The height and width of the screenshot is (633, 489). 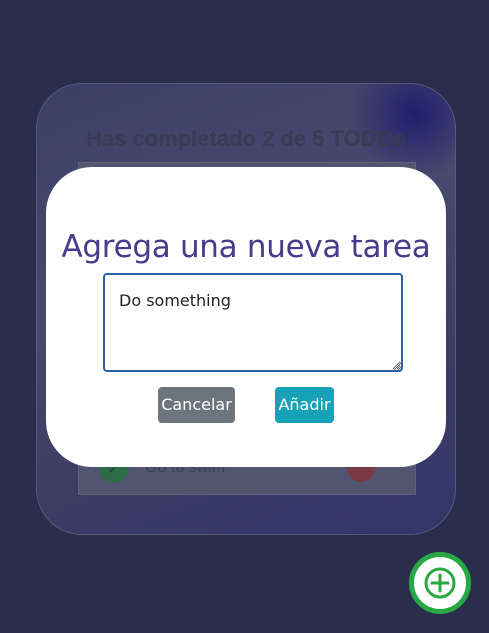 I want to click on plus-icon, so click(x=440, y=583).